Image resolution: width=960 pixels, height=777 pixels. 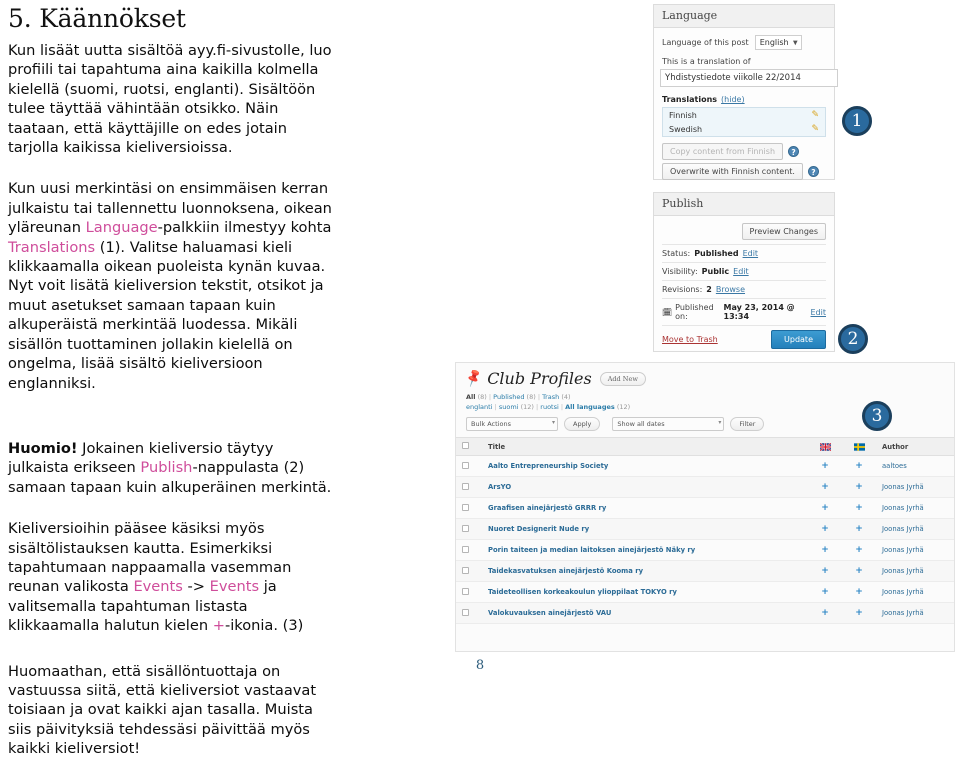 What do you see at coordinates (645, 571) in the screenshot?
I see `row-title: Taidekasvatuksen ainejärjestö Kooma ry` at bounding box center [645, 571].